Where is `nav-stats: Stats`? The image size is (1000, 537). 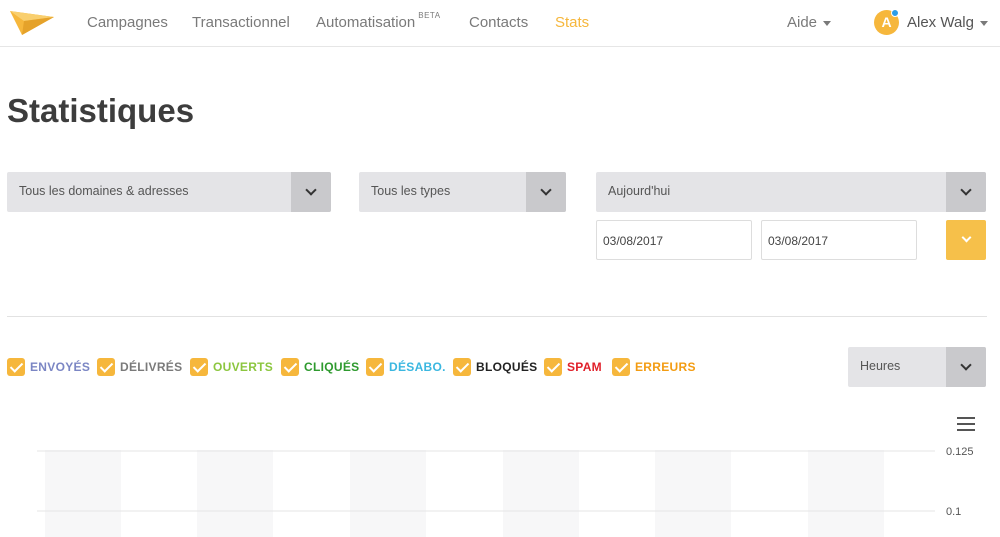
nav-stats: Stats is located at coordinates (572, 22).